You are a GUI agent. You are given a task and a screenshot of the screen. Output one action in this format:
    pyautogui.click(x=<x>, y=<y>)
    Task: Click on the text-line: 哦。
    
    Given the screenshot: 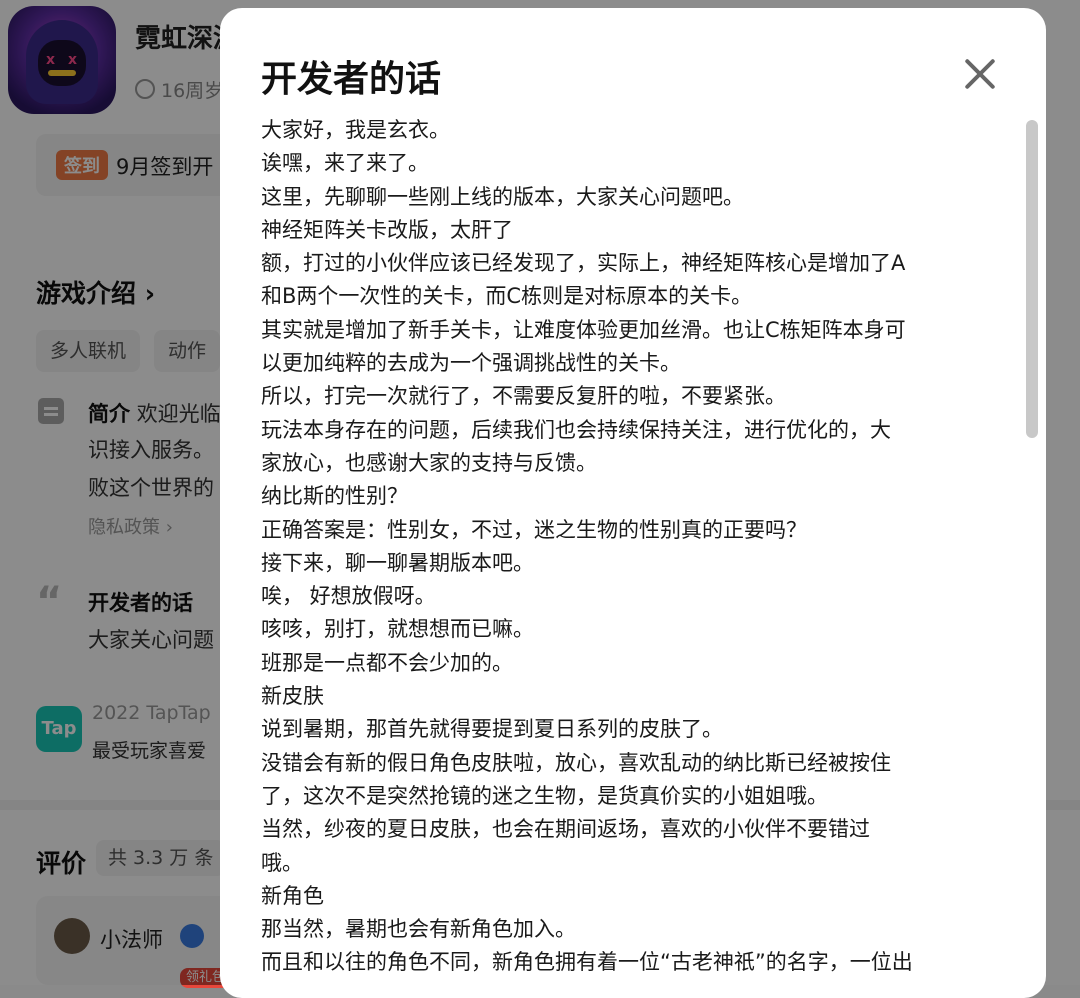 What is the action you would take?
    pyautogui.click(x=282, y=862)
    